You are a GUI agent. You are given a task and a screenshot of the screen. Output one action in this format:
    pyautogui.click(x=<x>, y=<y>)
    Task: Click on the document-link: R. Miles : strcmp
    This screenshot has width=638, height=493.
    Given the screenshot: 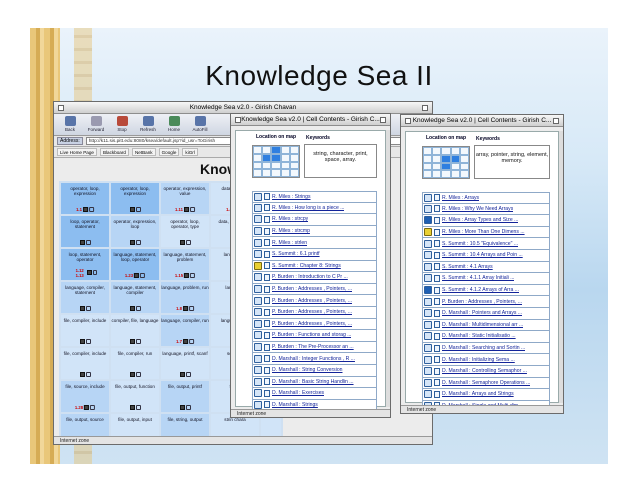 What is the action you would take?
    pyautogui.click(x=291, y=231)
    